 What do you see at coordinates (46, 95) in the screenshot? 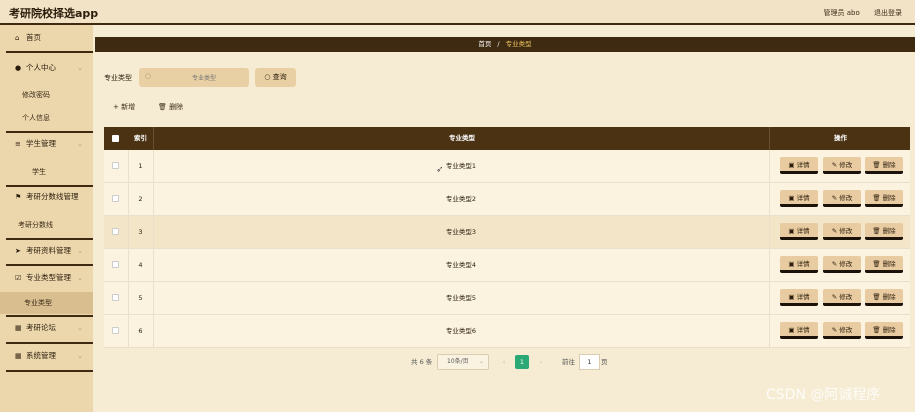
I see `sidebar-item-change-password: 修改密码` at bounding box center [46, 95].